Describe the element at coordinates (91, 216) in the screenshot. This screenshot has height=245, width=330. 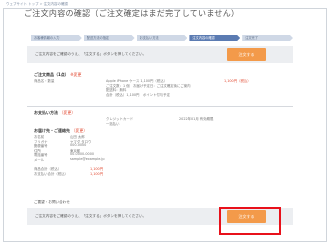
I see `bottom-order-instruction: ご注文内容をご確認のうえ、「注文する」ボタンを押してください。` at that location.